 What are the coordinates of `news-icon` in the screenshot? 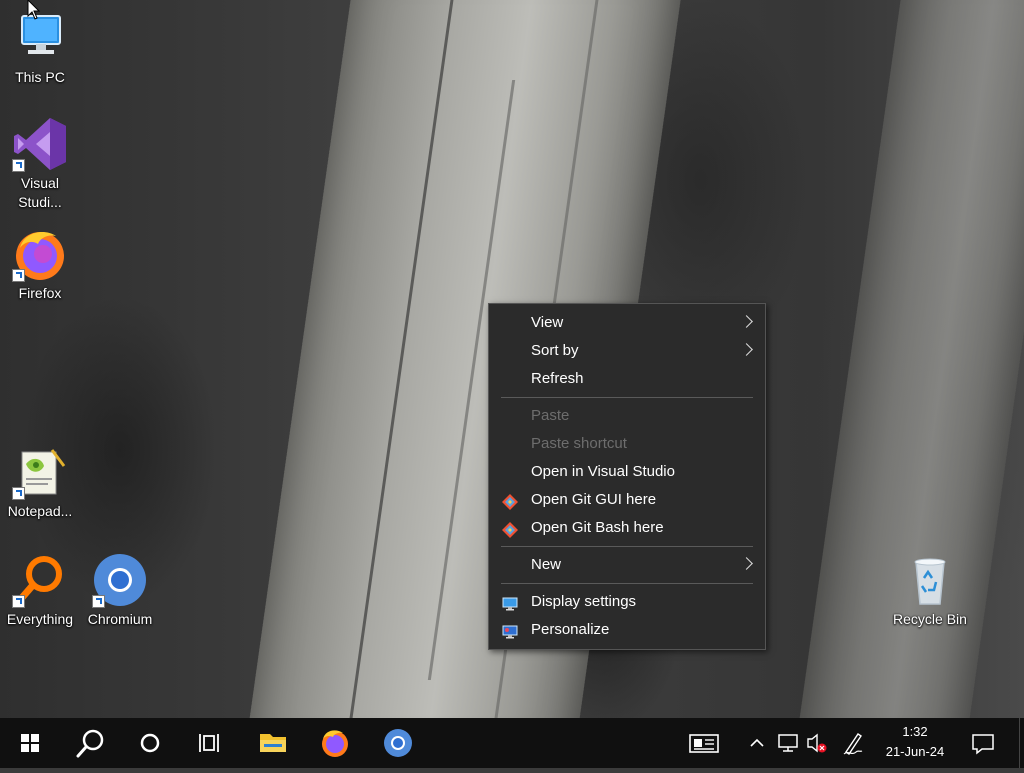 It's located at (704, 743).